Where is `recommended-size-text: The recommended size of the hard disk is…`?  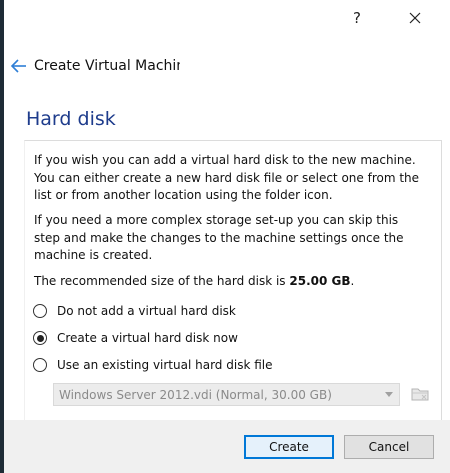
recommended-size-text: The recommended size of the hard disk is… is located at coordinates (229, 282).